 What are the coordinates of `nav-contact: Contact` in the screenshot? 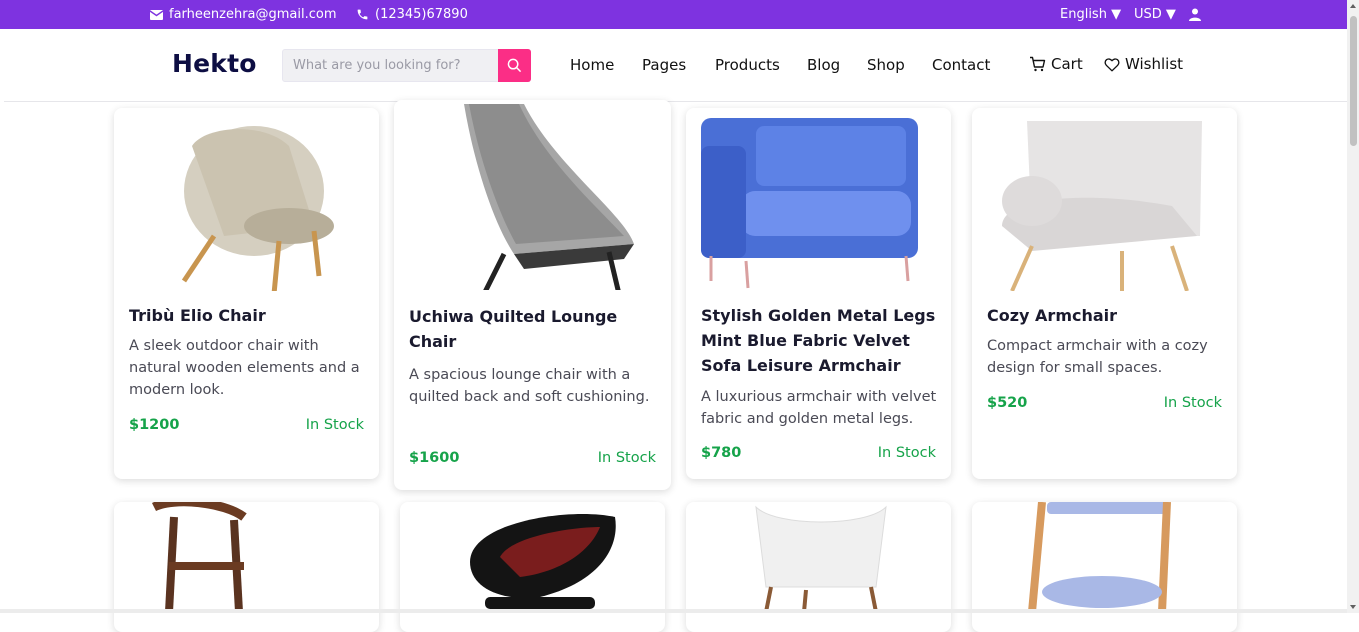 It's located at (961, 65).